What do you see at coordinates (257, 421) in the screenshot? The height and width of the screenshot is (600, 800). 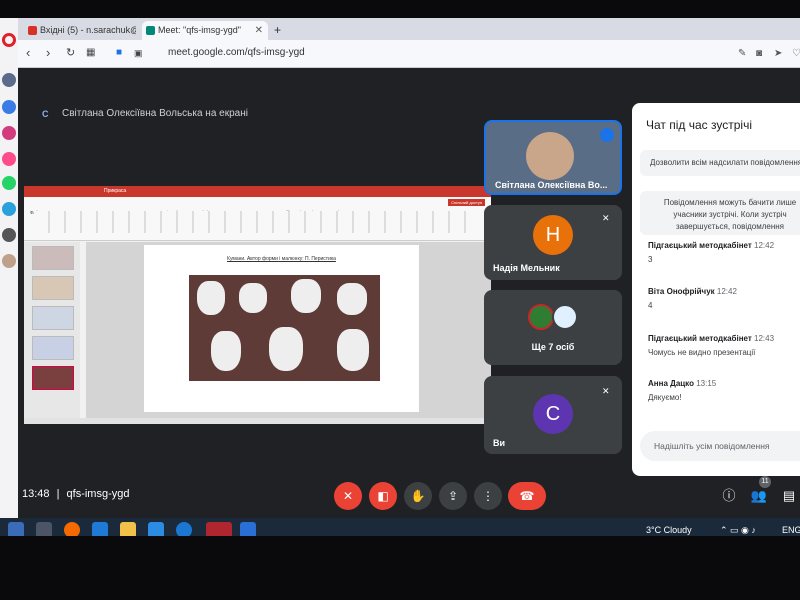 I see `powerpoint-statusbar` at bounding box center [257, 421].